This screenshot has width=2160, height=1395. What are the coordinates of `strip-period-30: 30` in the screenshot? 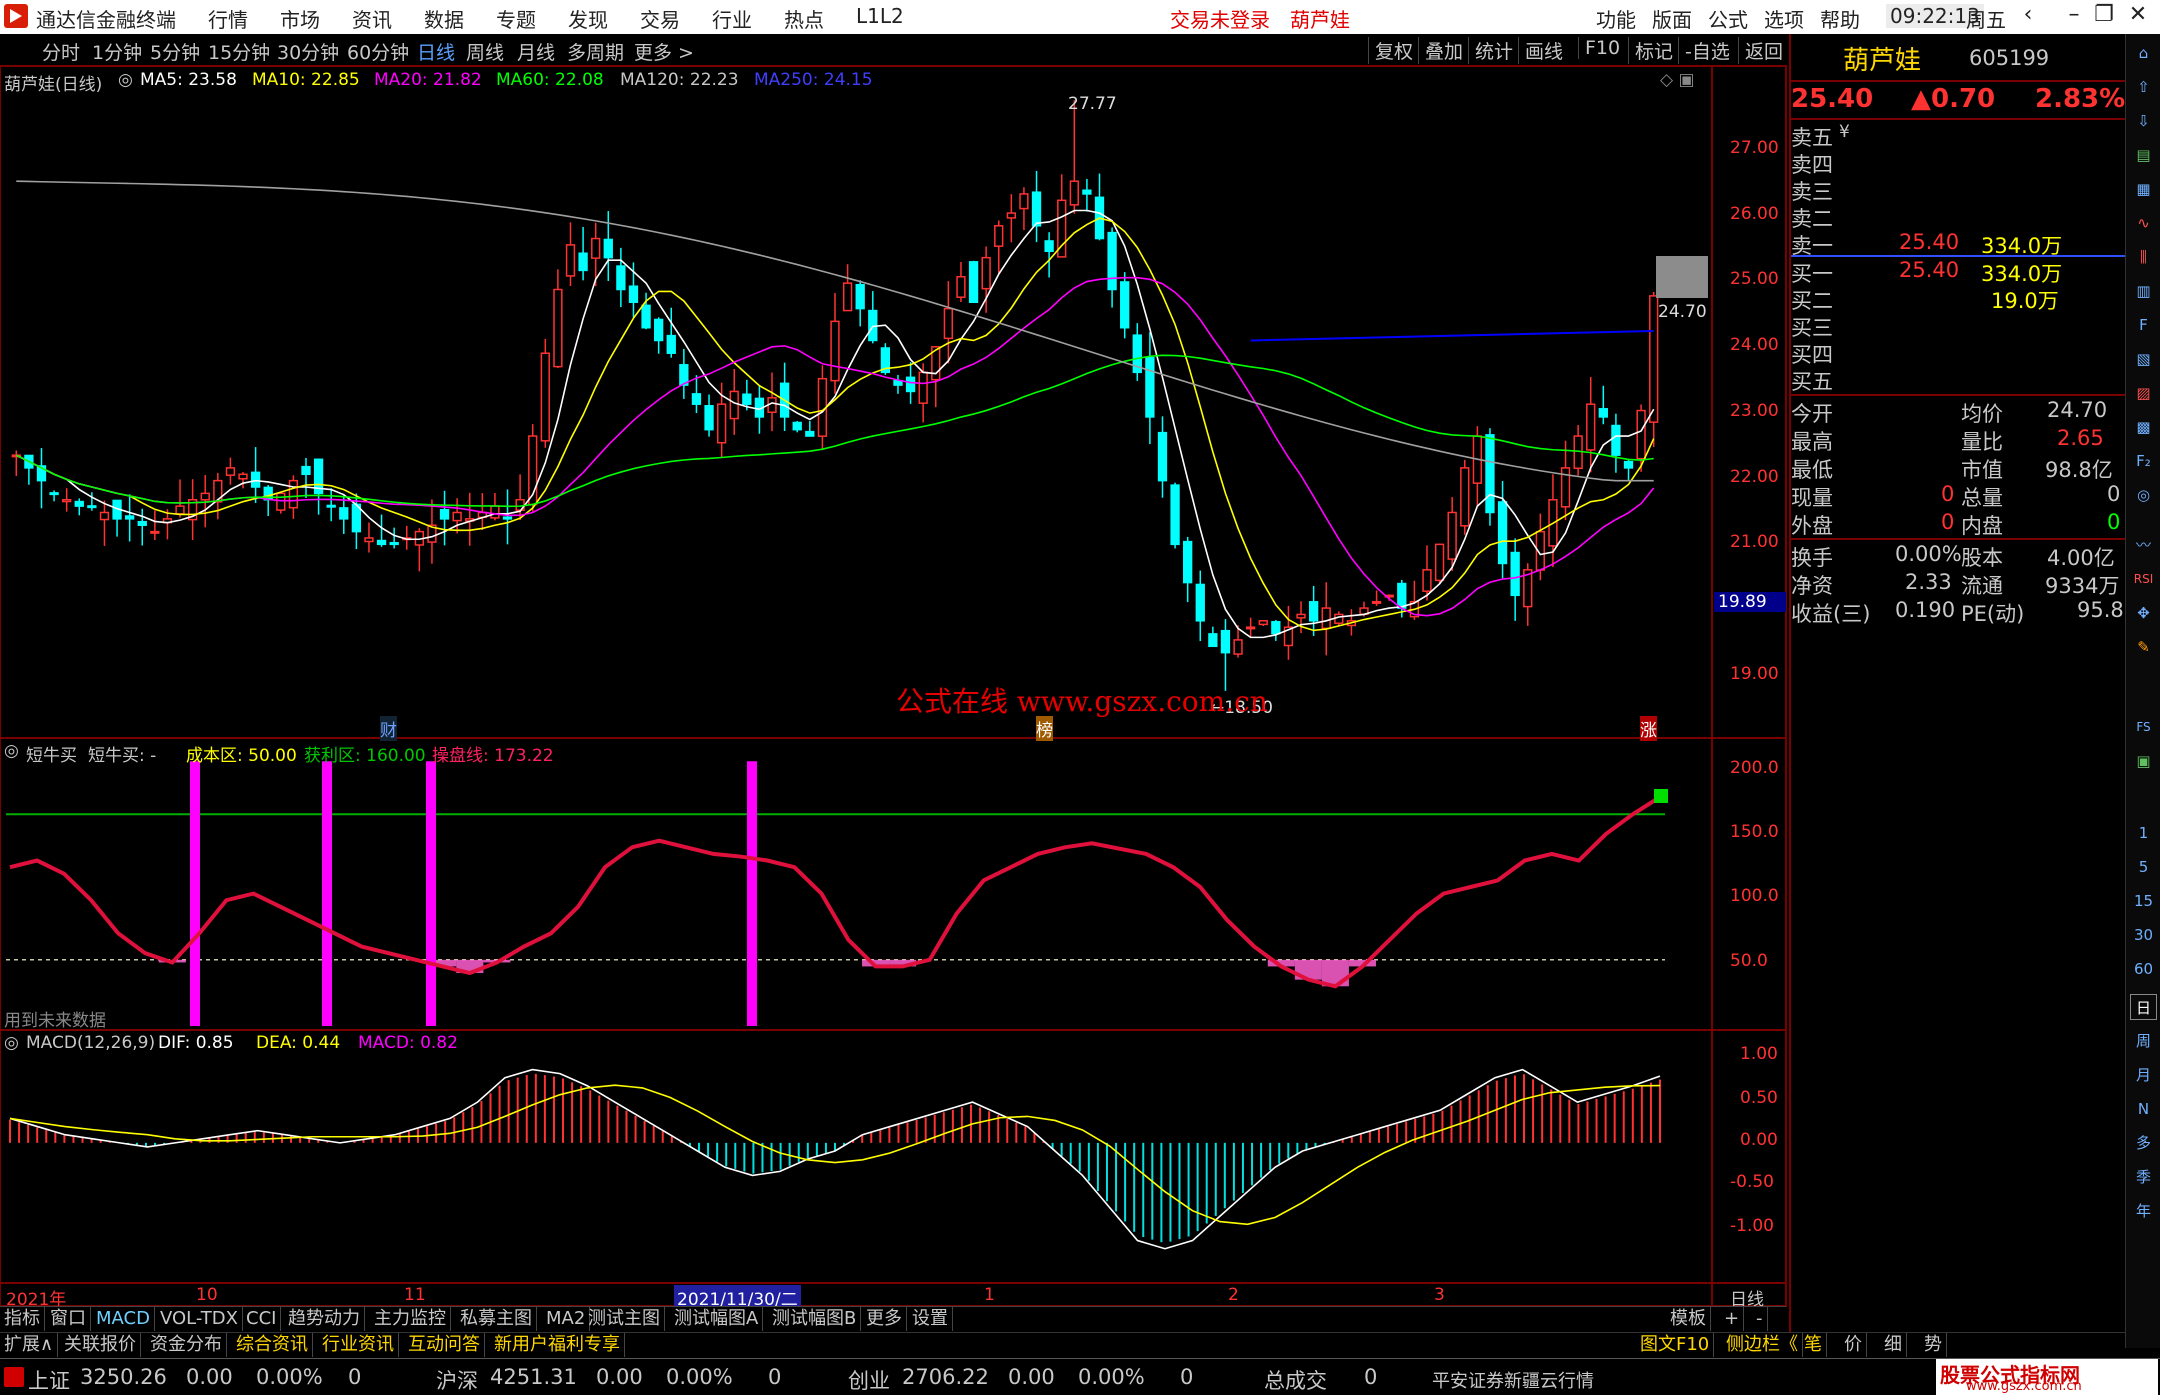 It's located at (2143, 935).